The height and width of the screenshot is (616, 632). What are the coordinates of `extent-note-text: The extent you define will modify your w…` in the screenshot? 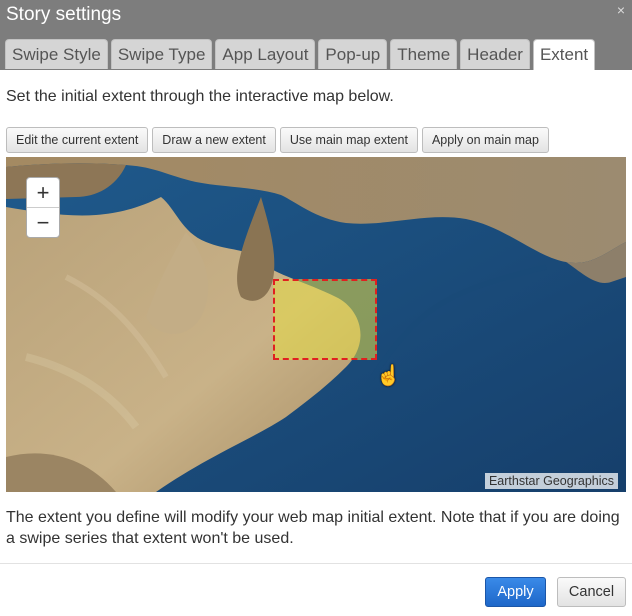 It's located at (313, 528).